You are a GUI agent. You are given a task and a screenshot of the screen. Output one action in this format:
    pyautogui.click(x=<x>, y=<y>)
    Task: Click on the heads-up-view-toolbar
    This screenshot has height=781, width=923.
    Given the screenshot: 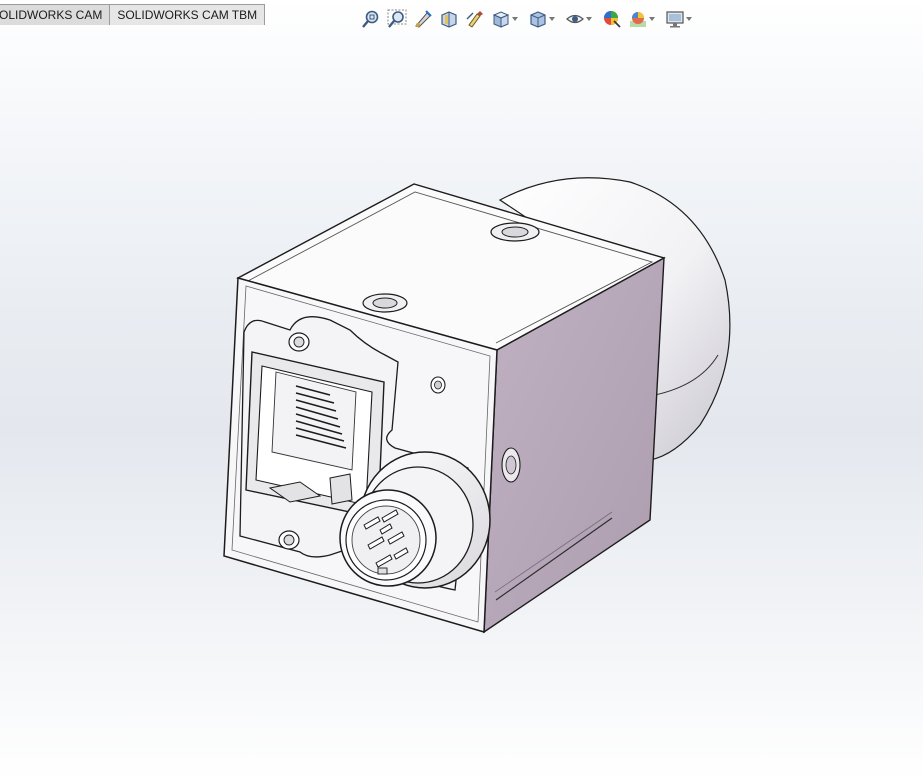 What is the action you would take?
    pyautogui.click(x=530, y=19)
    